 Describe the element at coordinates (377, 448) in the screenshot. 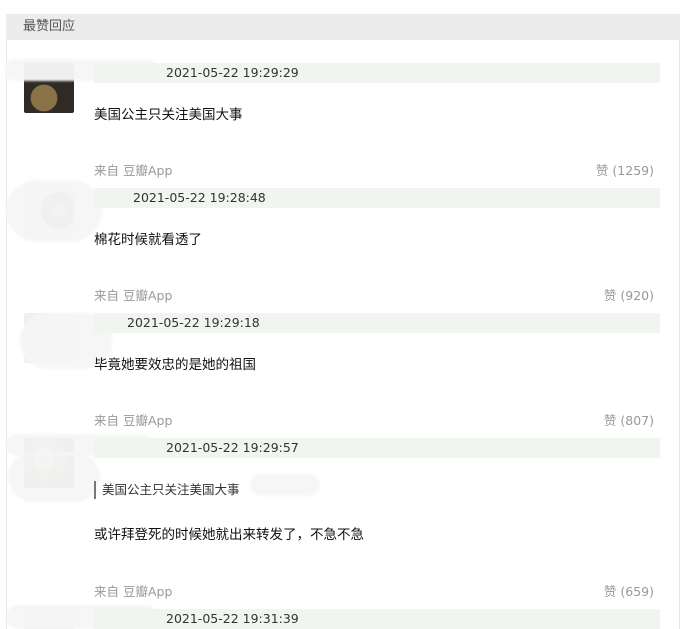

I see `comment-meta: 2021-05-22 19:29:57` at that location.